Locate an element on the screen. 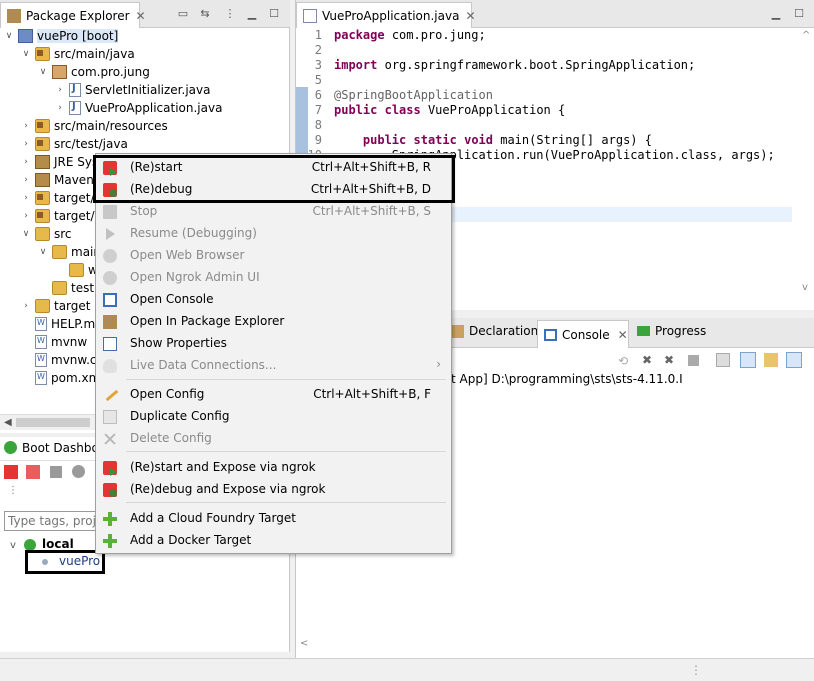  scroll-down-icon: v is located at coordinates (805, 287).